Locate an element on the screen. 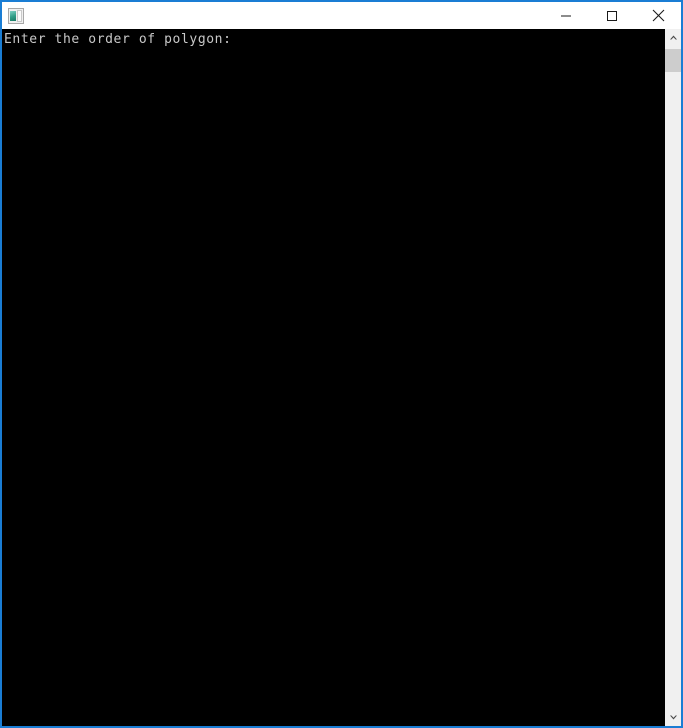  close-icon is located at coordinates (658, 15).